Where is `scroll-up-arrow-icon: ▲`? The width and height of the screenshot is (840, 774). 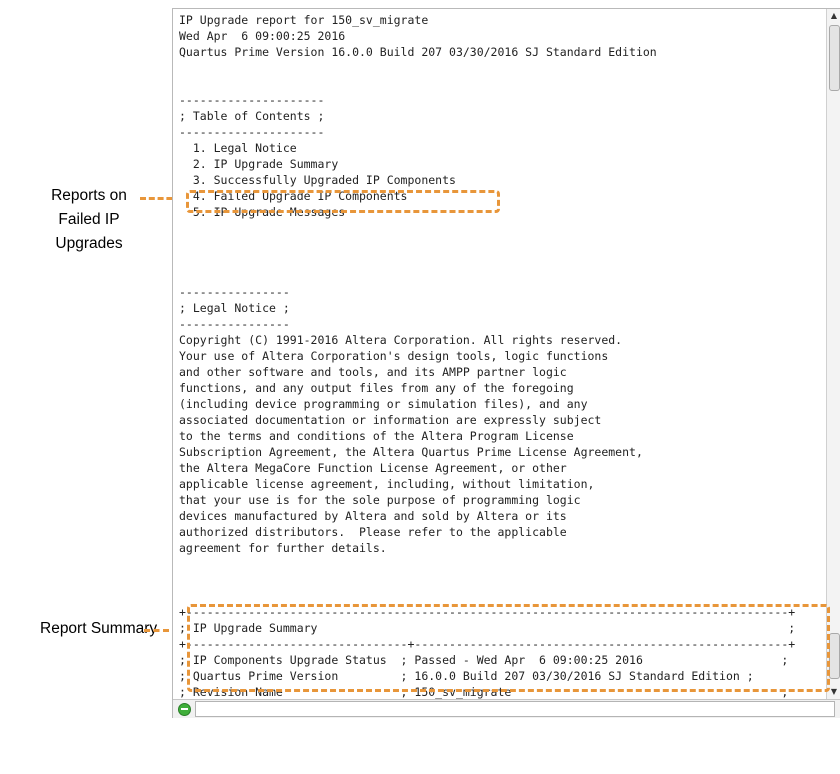
scroll-up-arrow-icon: ▲ is located at coordinates (833, 16).